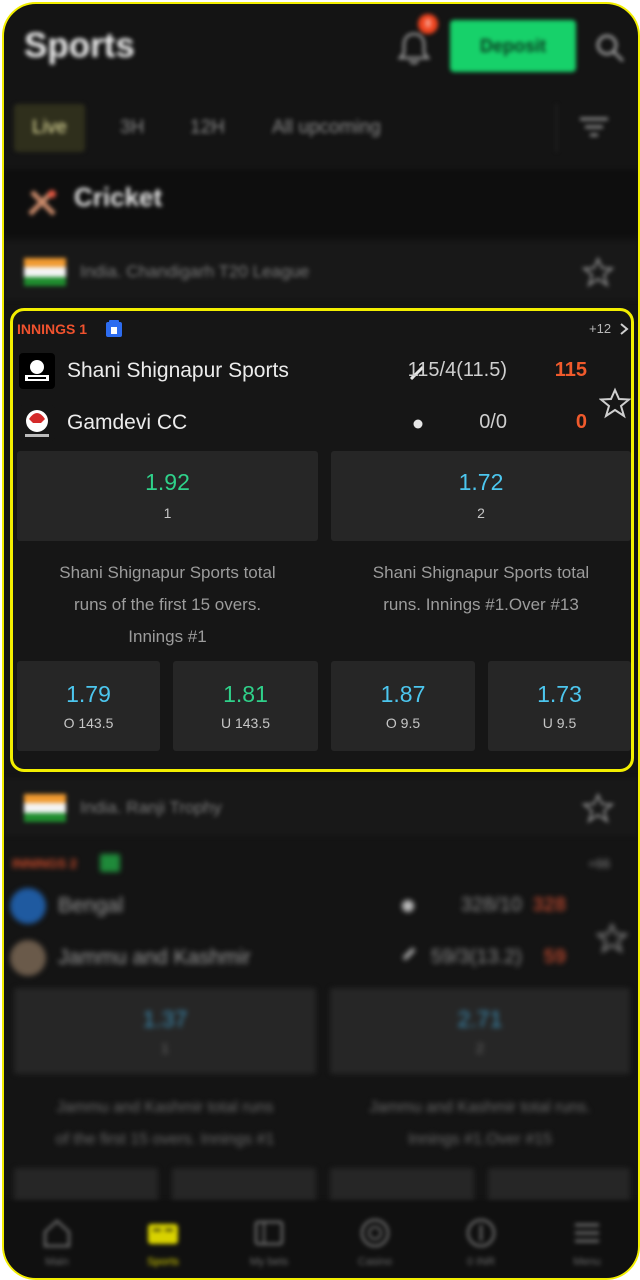 The width and height of the screenshot is (640, 1280). What do you see at coordinates (269, 1262) in the screenshot?
I see `nav-label: My bets` at bounding box center [269, 1262].